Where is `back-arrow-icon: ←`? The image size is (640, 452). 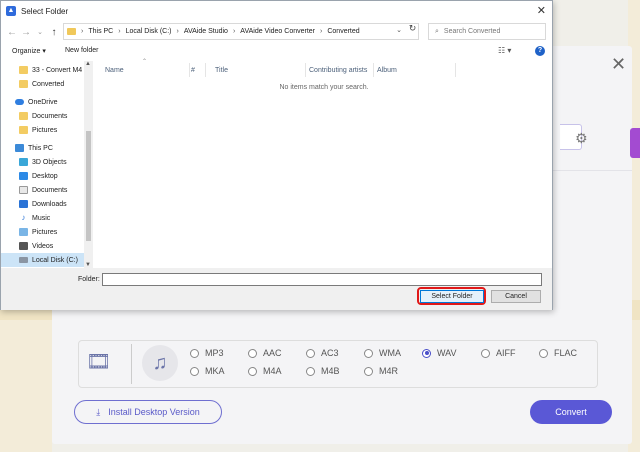 back-arrow-icon: ← is located at coordinates (12, 32).